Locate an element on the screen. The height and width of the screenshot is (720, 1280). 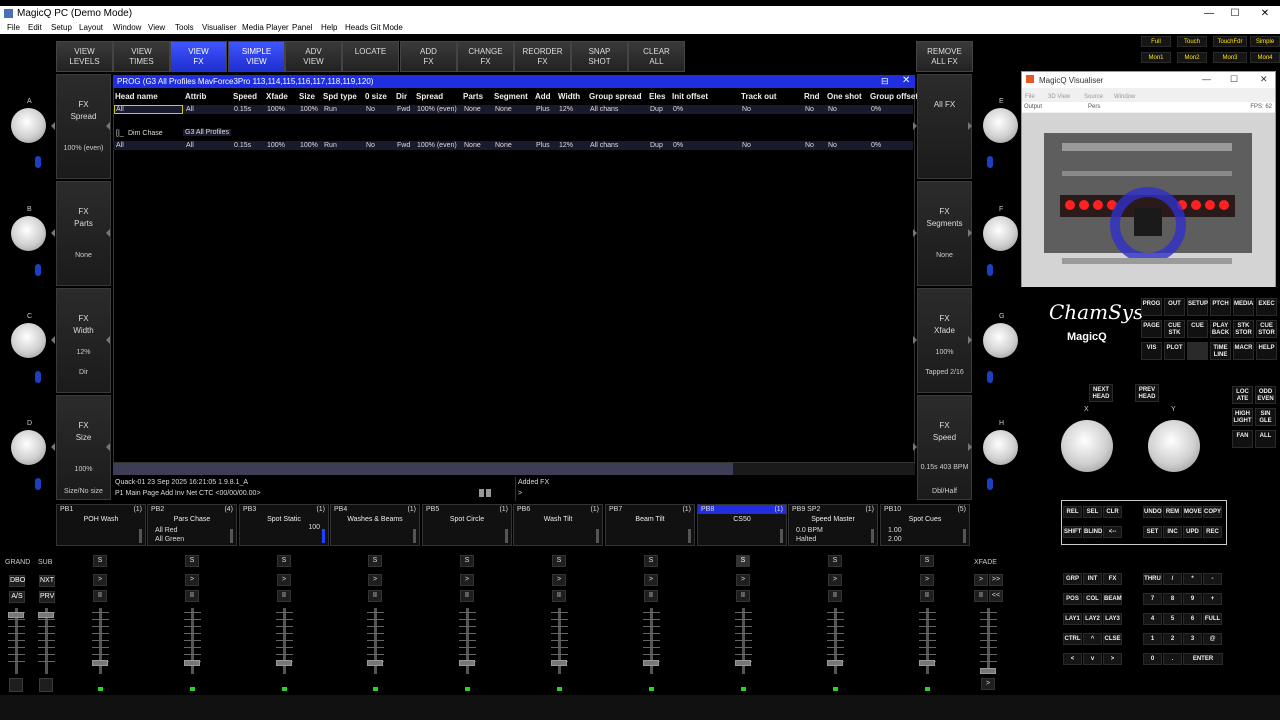
prog-key-rec: REC is located at coordinates (1212, 532).